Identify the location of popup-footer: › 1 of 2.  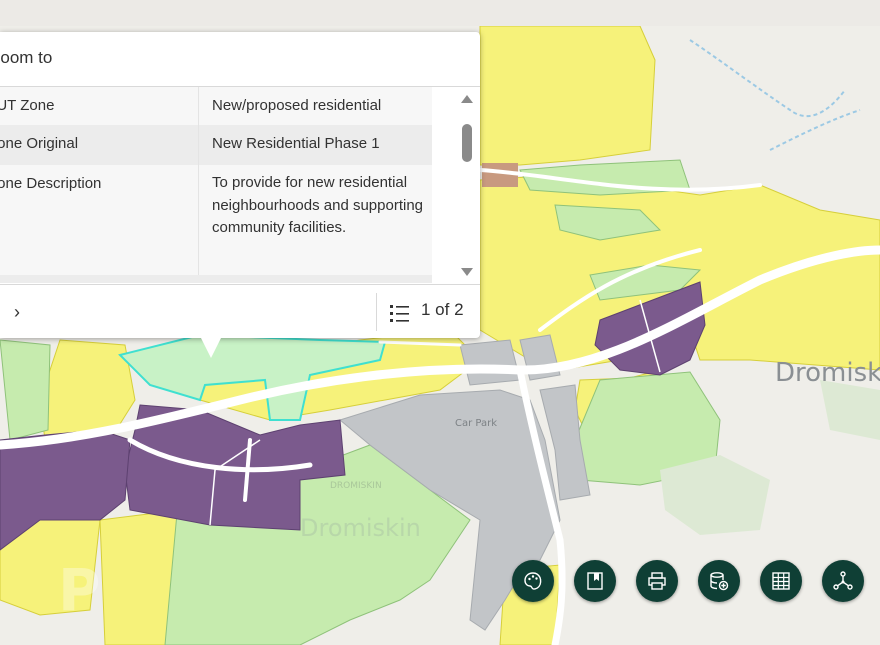
(240, 311).